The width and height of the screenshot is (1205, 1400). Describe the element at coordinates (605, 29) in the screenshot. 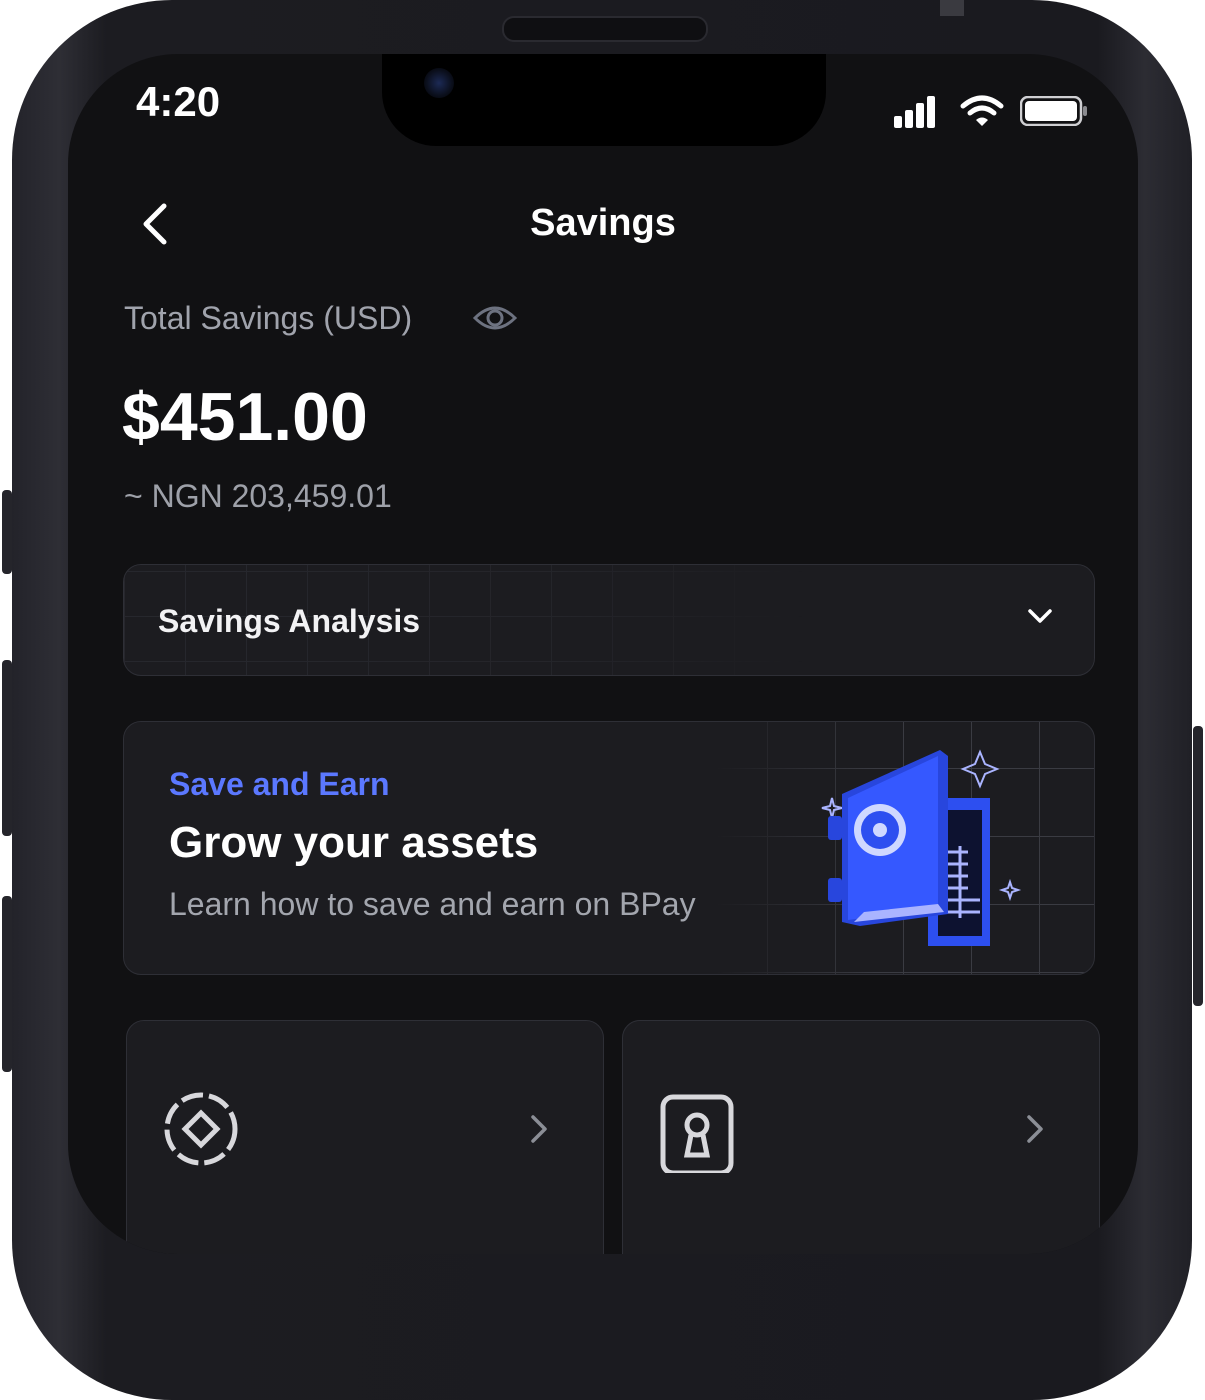

I see `earpiece-speaker` at that location.